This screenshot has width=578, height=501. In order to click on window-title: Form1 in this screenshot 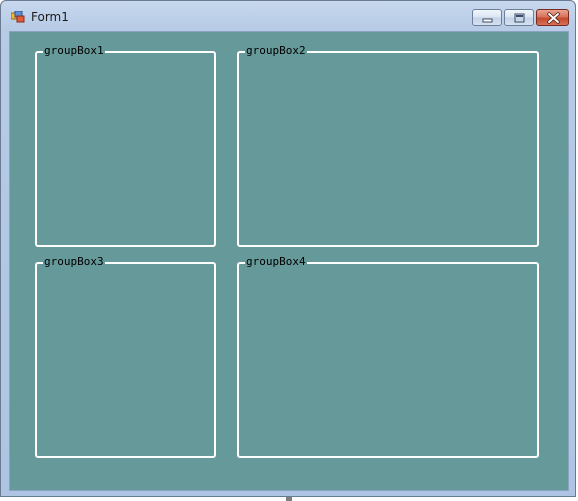, I will do `click(50, 17)`.